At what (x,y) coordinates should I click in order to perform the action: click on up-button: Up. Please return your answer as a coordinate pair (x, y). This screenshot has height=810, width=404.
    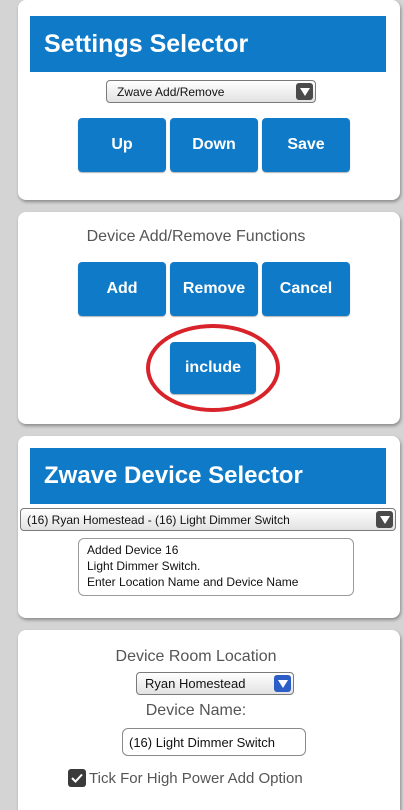
    Looking at the image, I should click on (122, 145).